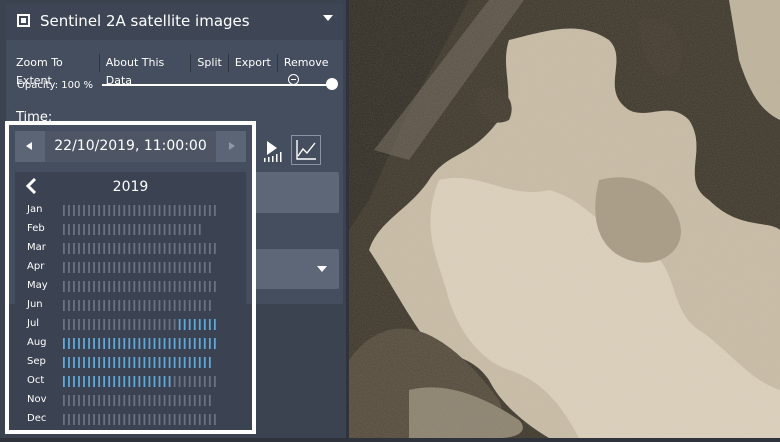 This screenshot has width=780, height=442. Describe the element at coordinates (141, 419) in the screenshot. I see `month-days-dec` at that location.